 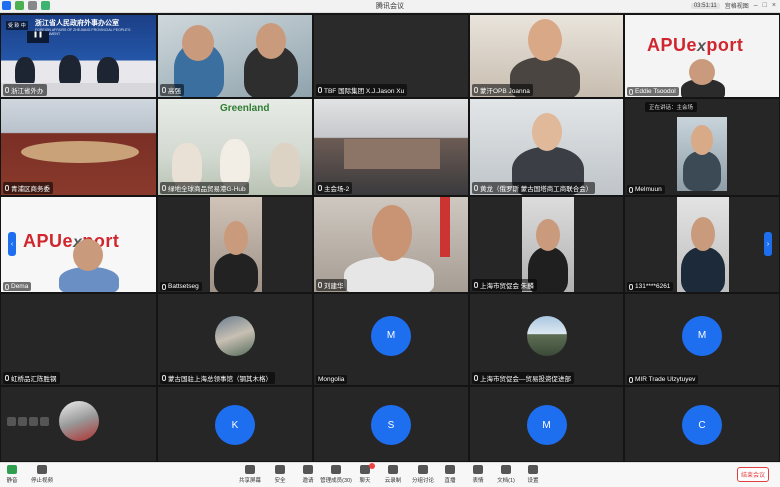 I want to click on breakout-icon, so click(x=423, y=469).